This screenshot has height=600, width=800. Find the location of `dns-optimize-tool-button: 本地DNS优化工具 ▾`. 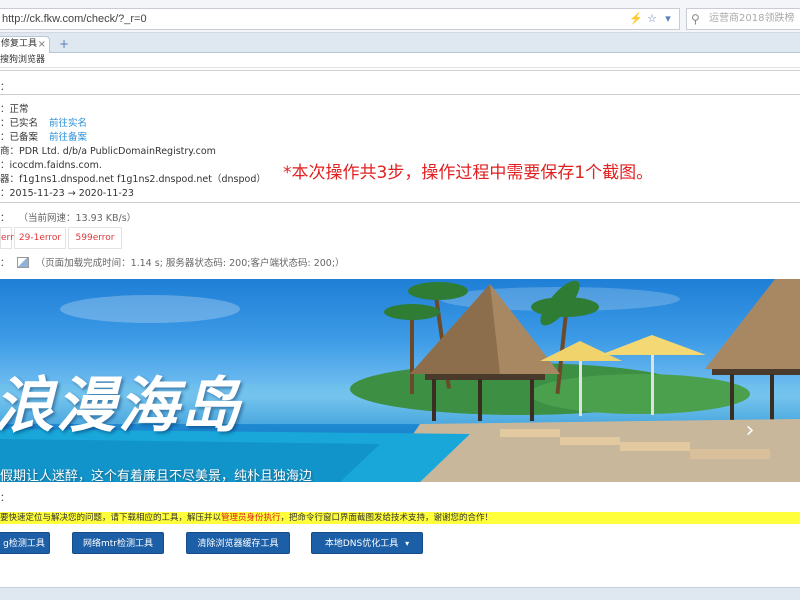

dns-optimize-tool-button: 本地DNS优化工具 ▾ is located at coordinates (367, 543).